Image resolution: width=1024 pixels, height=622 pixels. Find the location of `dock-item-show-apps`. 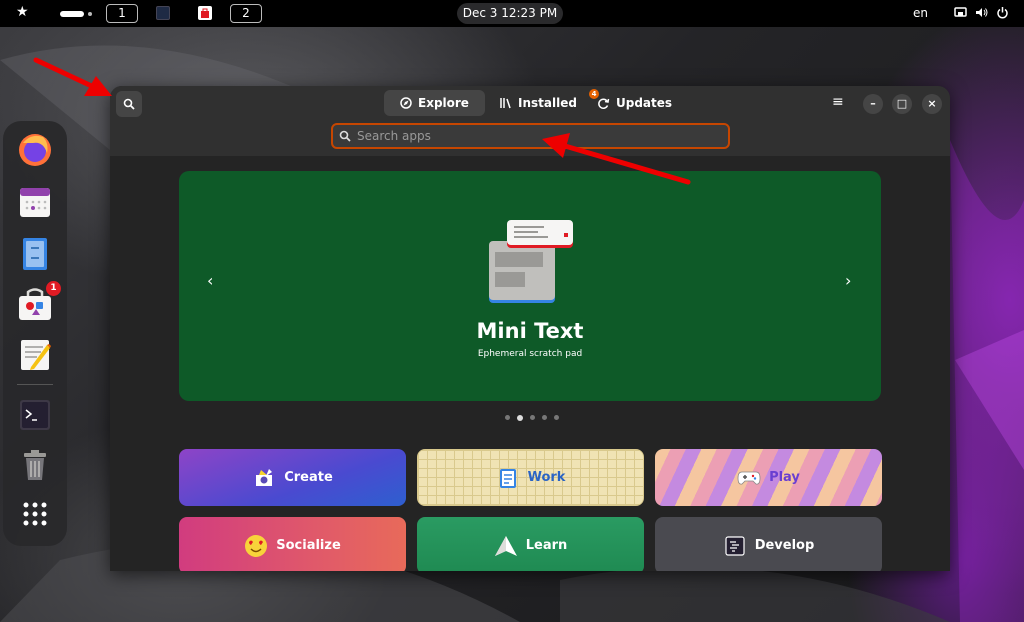

dock-item-show-apps is located at coordinates (35, 514).